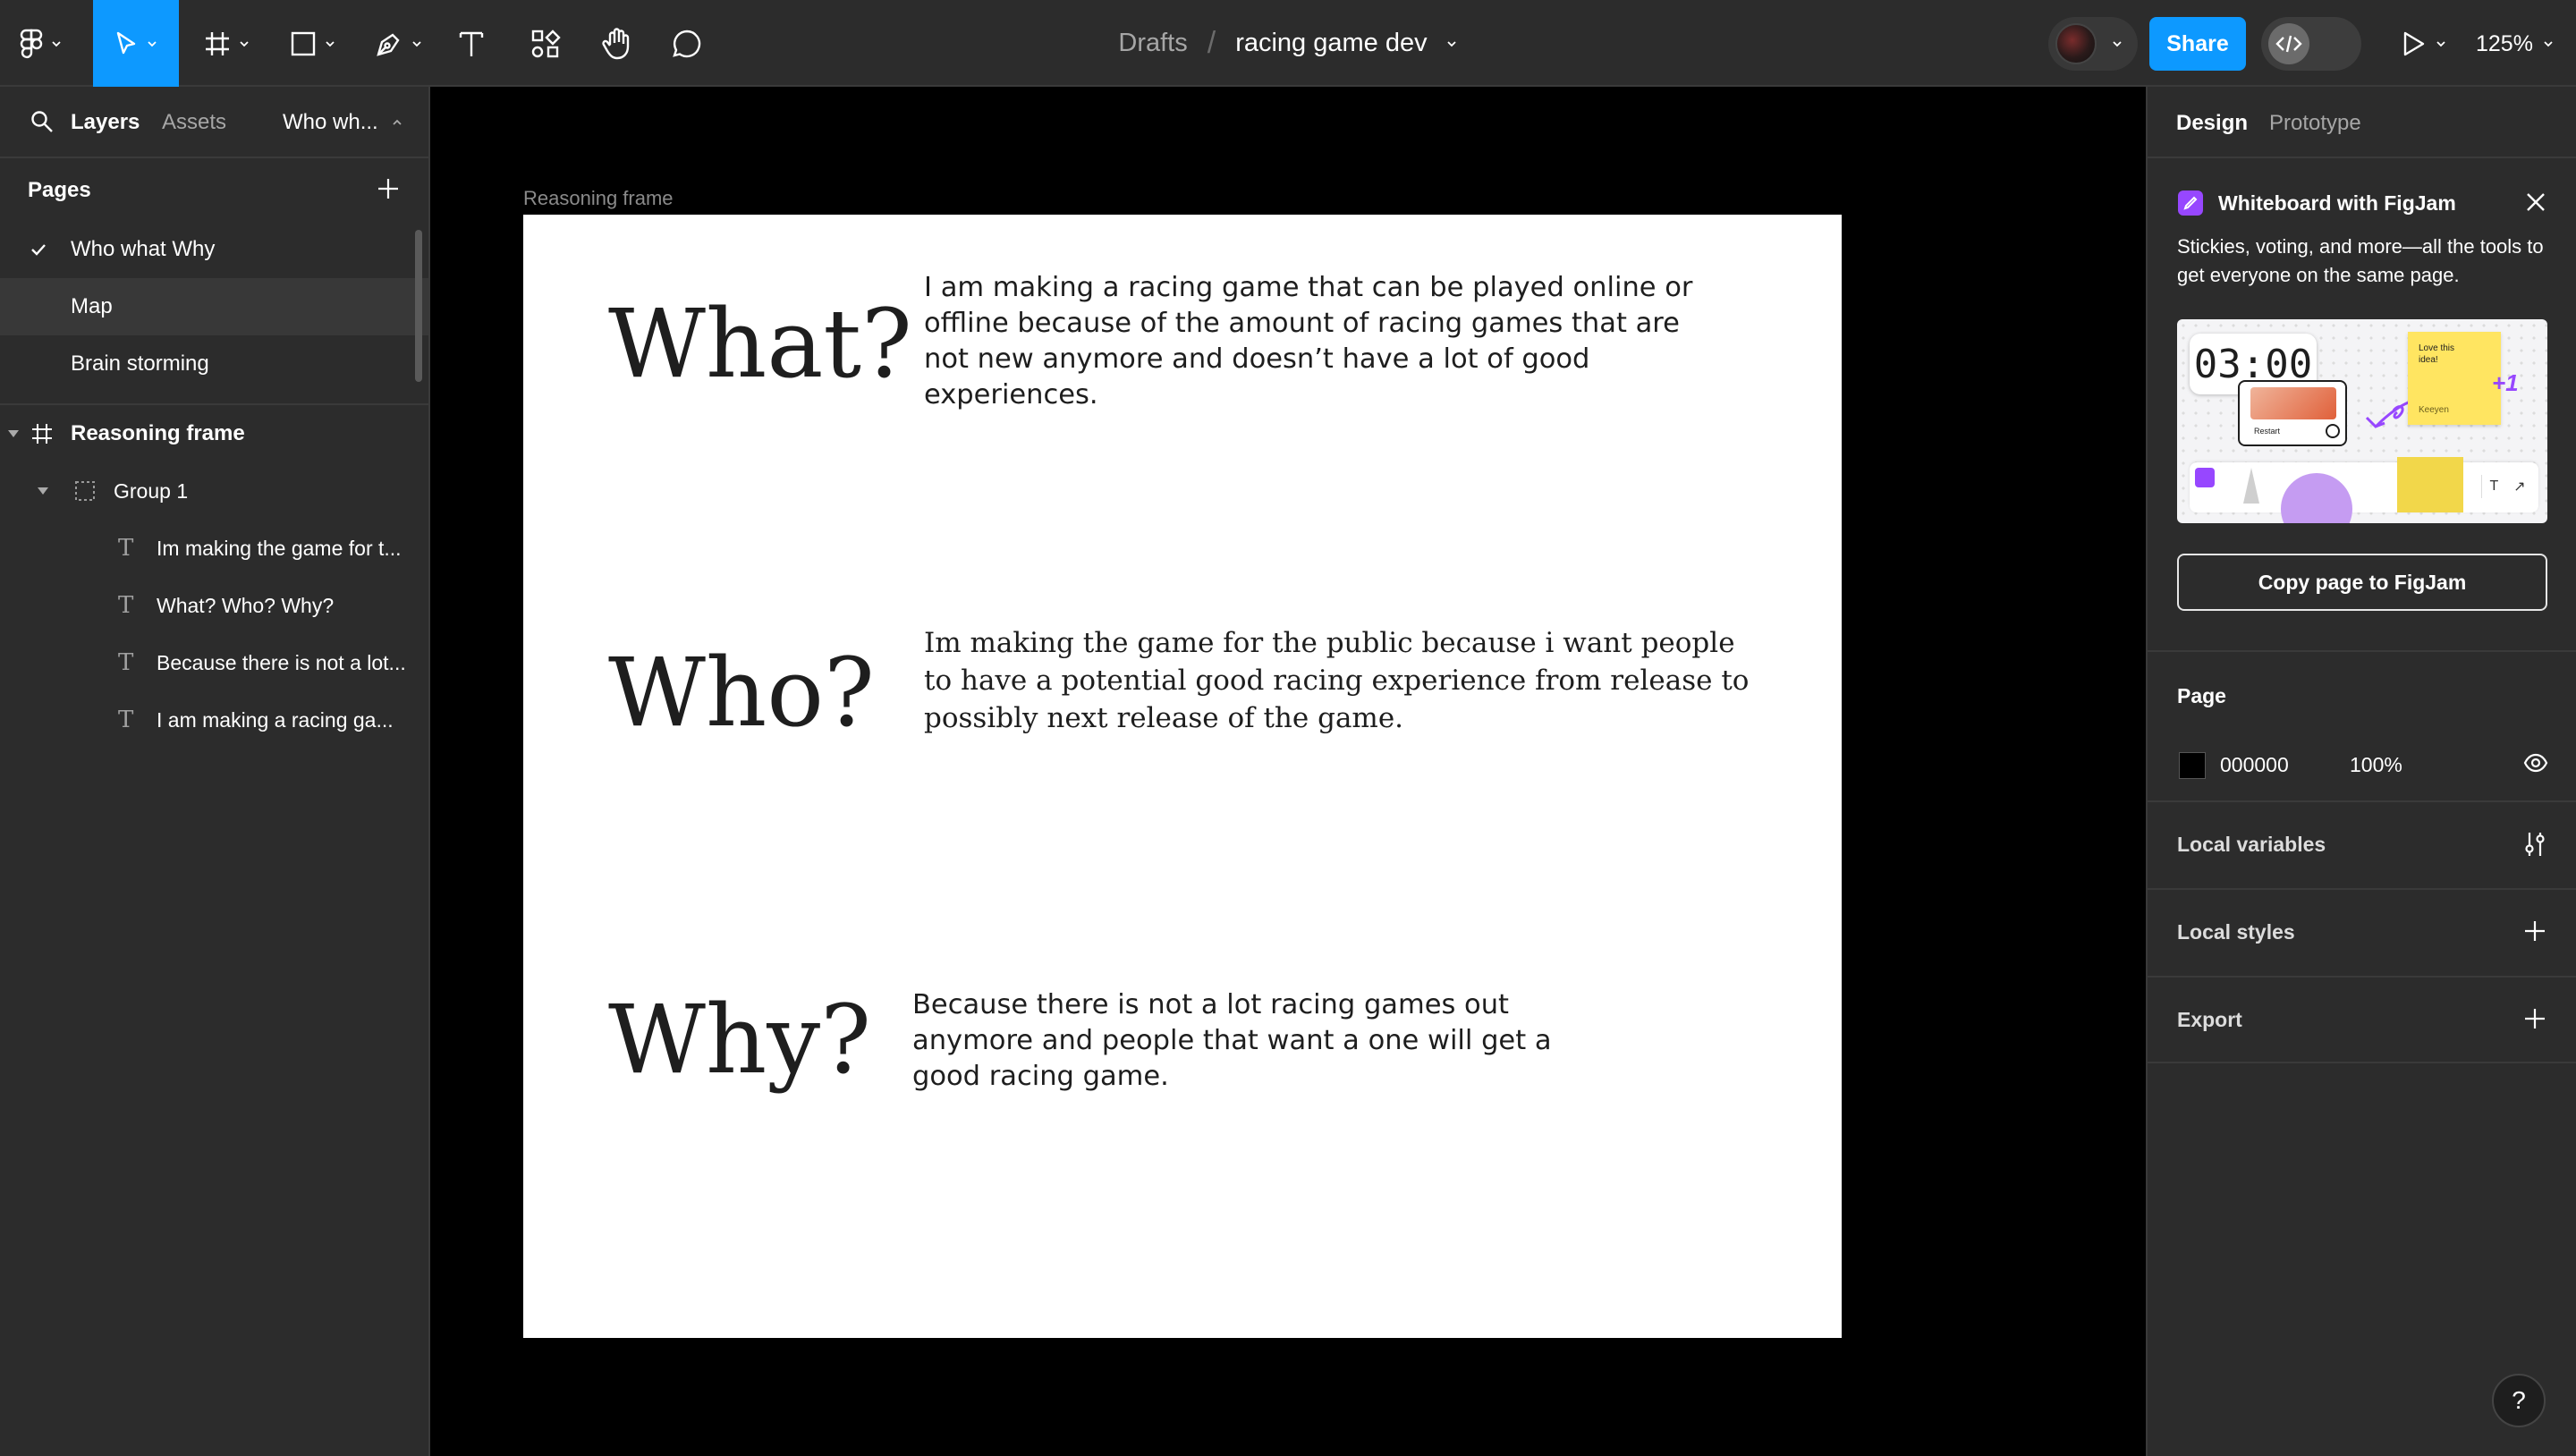 The image size is (2576, 1456). I want to click on variables-settings-icon, so click(2534, 844).